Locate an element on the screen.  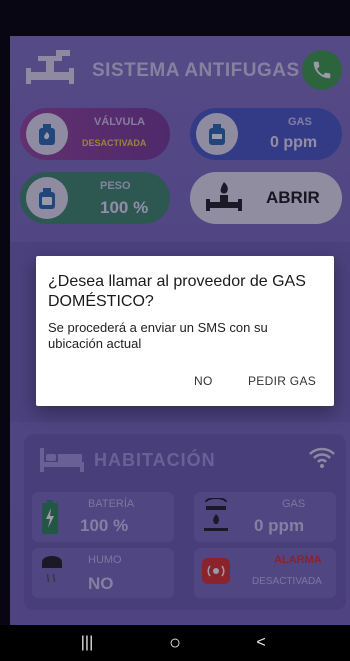
system-nav-bar: ||| ○ < is located at coordinates (175, 643).